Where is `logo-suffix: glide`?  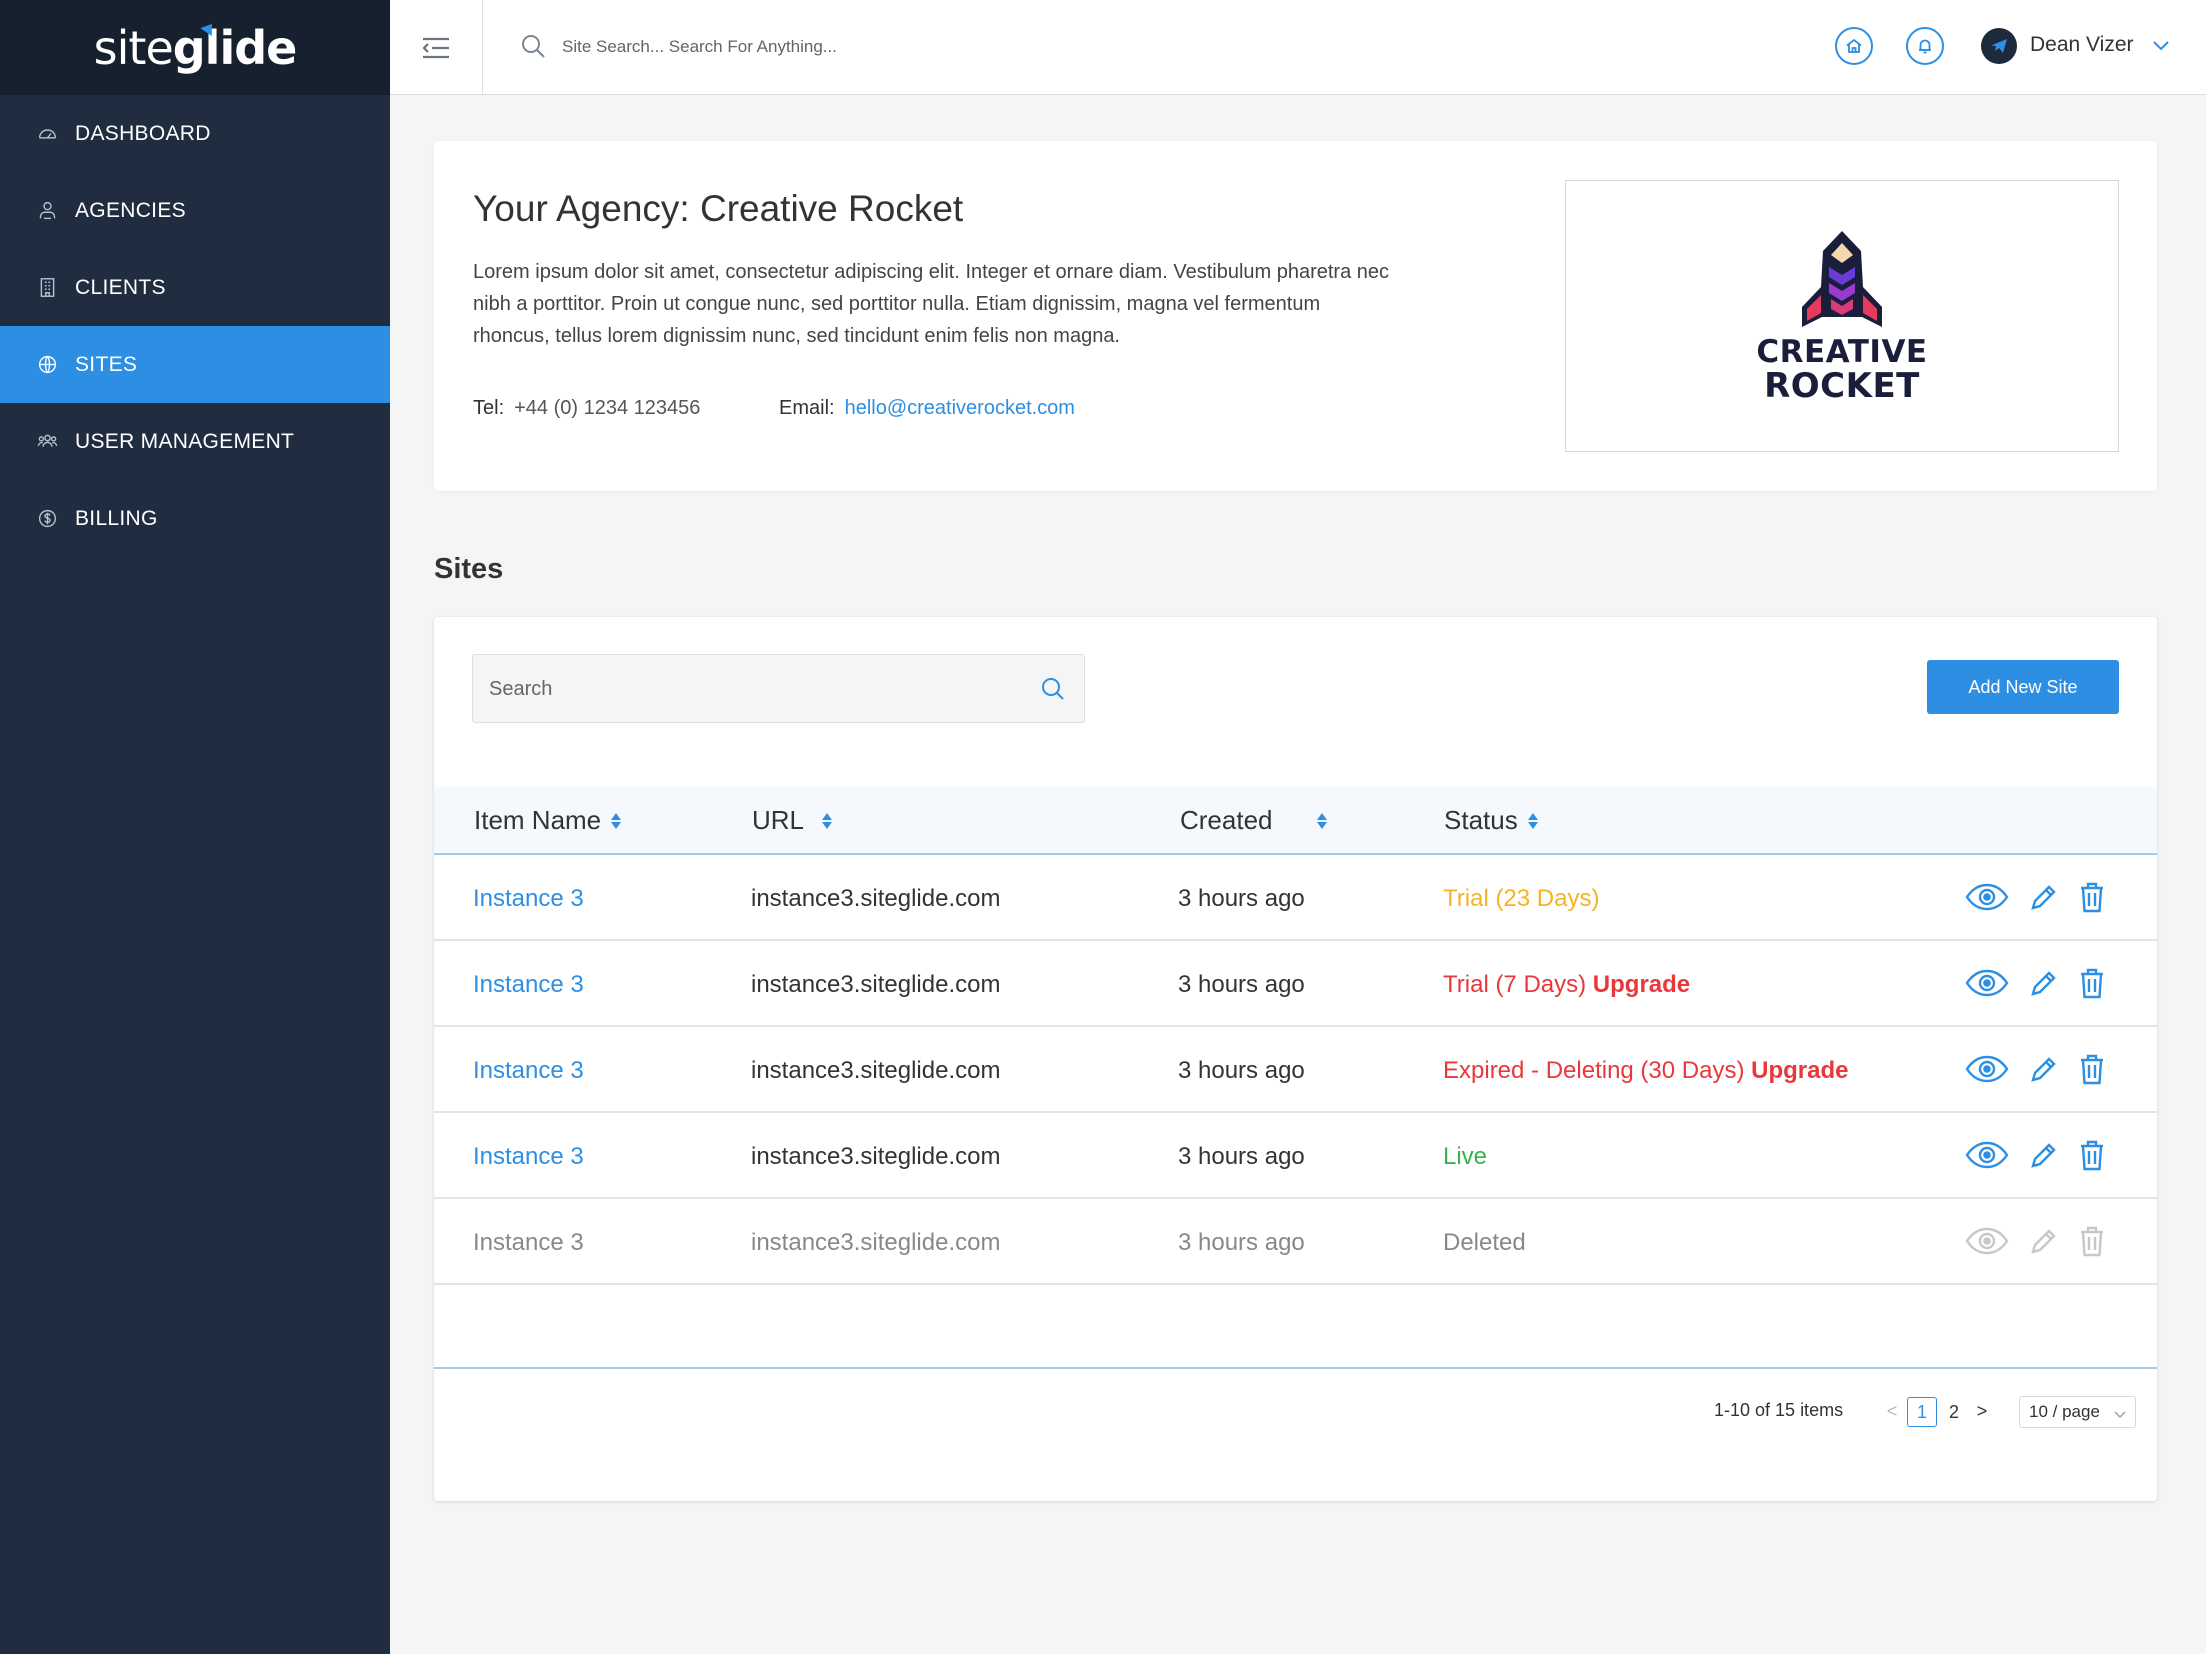 logo-suffix: glide is located at coordinates (235, 47).